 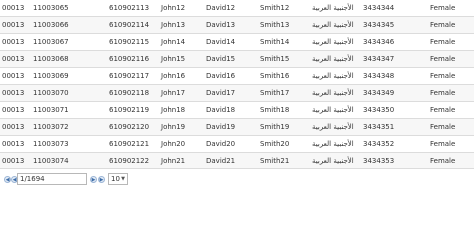 What do you see at coordinates (93, 179) in the screenshot?
I see `next-page-button: ▶` at bounding box center [93, 179].